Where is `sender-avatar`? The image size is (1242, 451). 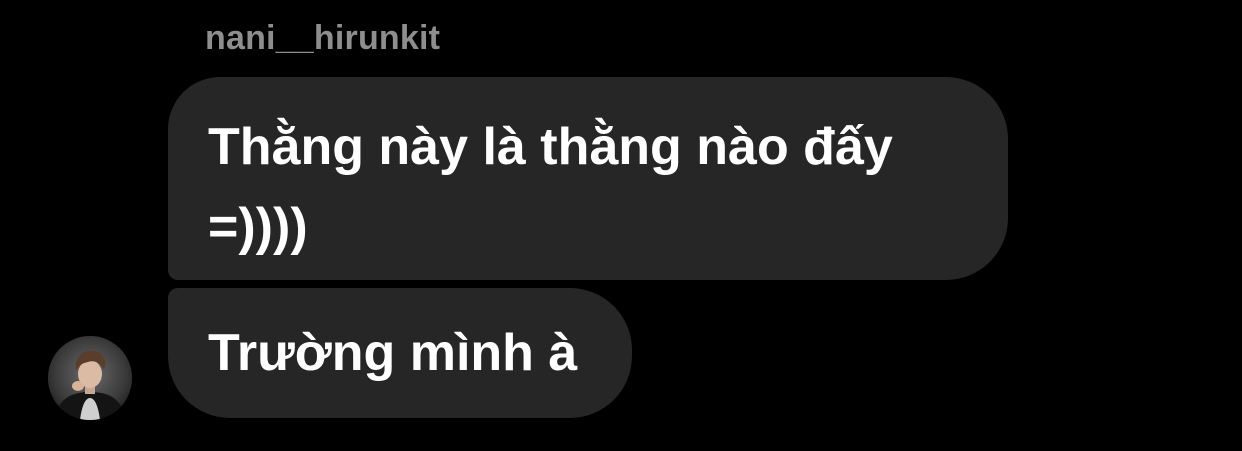
sender-avatar is located at coordinates (90, 378).